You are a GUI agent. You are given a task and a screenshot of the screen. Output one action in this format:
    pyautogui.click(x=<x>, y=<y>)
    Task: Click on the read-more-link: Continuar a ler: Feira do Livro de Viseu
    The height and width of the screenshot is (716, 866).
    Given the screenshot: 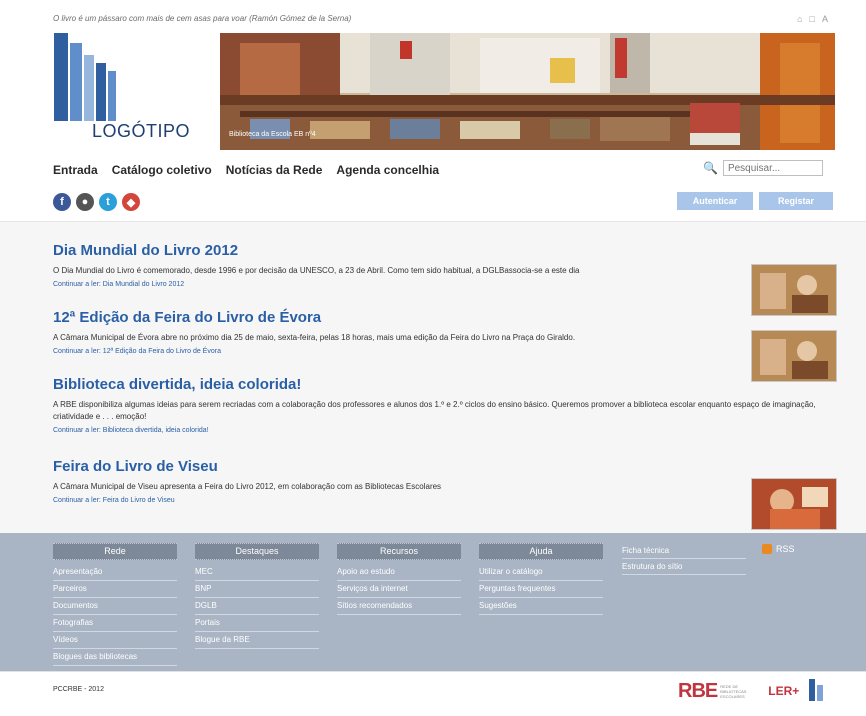 What is the action you would take?
    pyautogui.click(x=398, y=500)
    